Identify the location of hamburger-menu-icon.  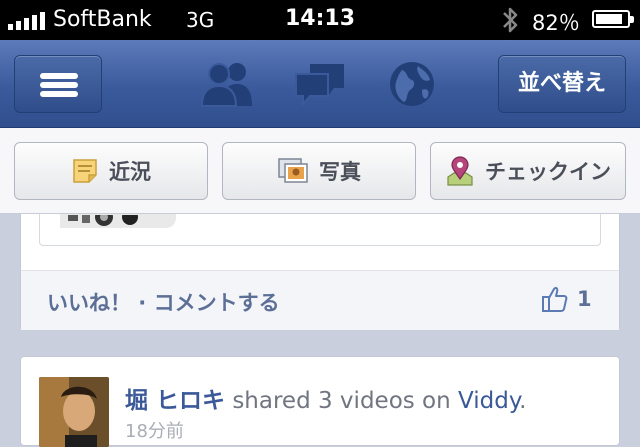
(59, 76).